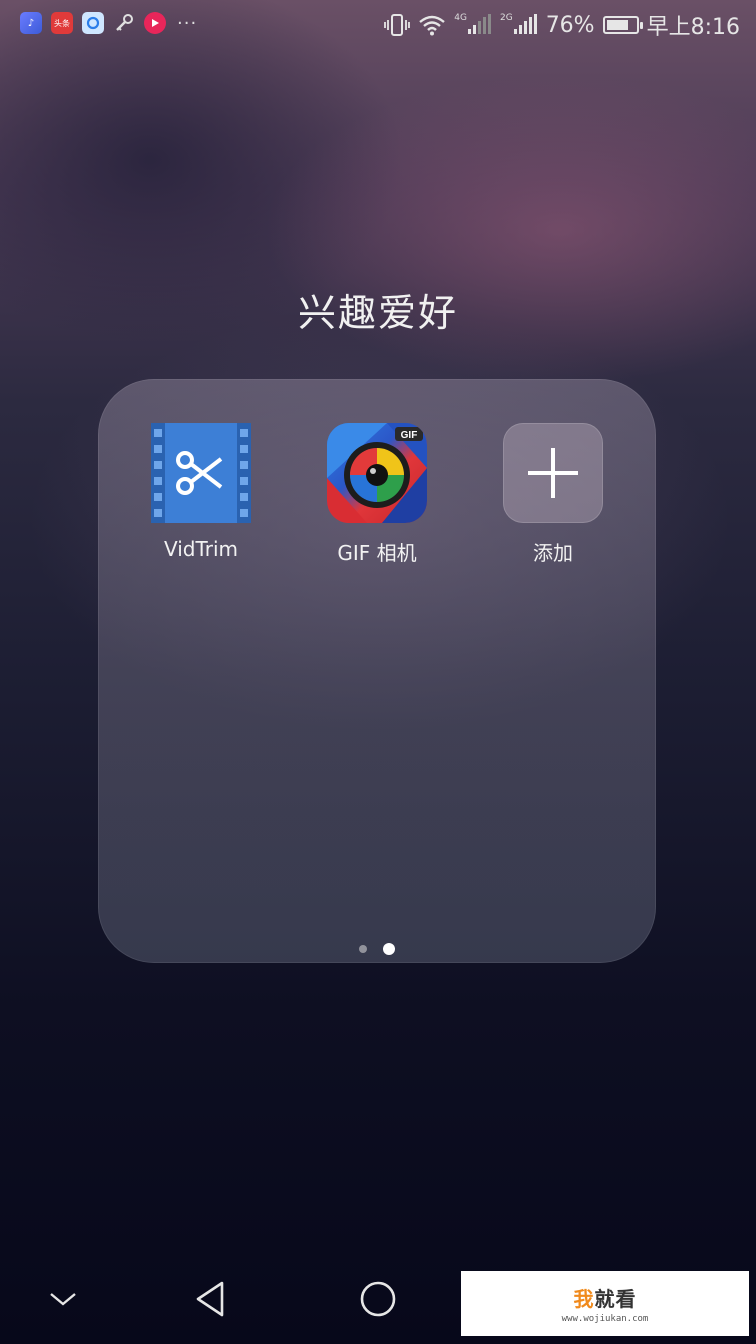  I want to click on music-icon: ♪, so click(31, 23).